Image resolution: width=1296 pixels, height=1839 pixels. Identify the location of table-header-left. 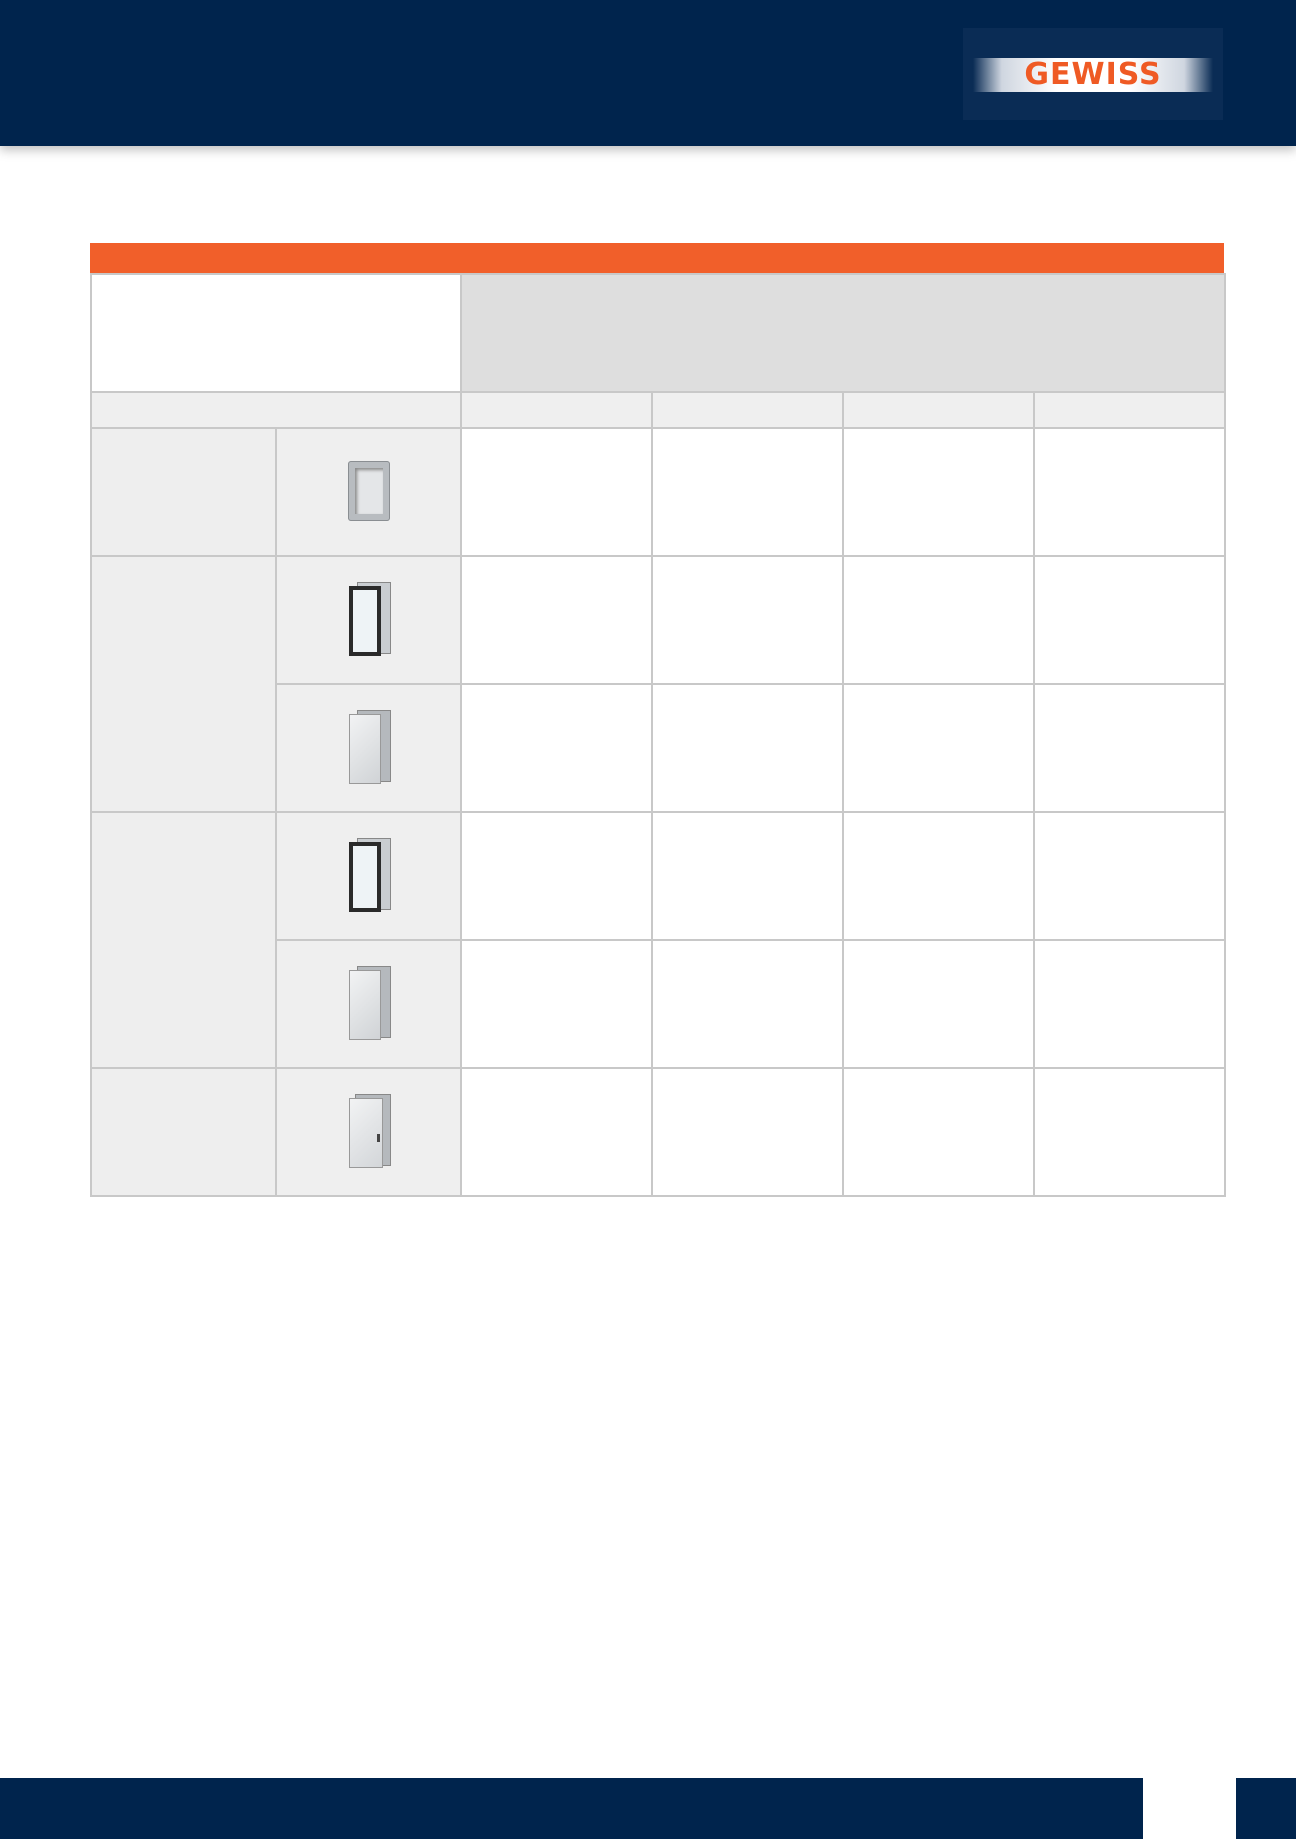
(276, 333).